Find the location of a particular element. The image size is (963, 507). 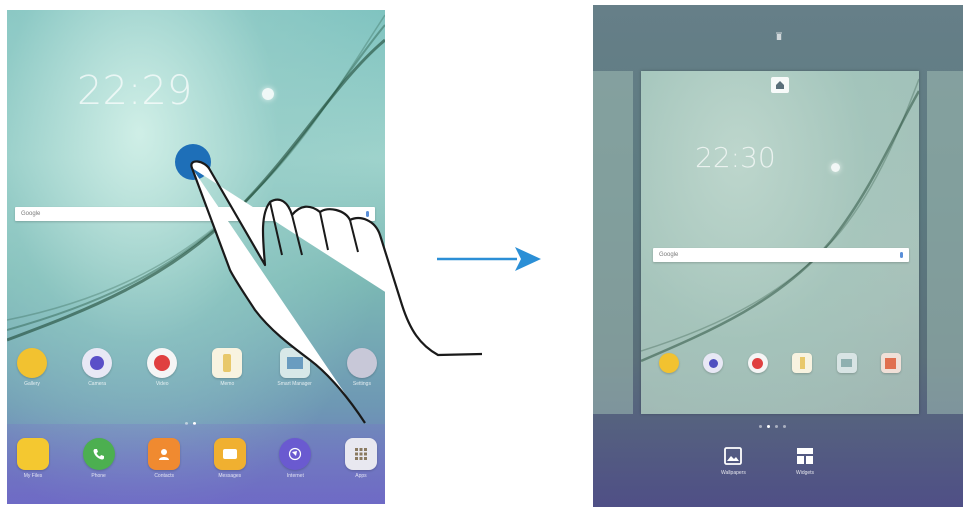

video-icon is located at coordinates (757, 363).